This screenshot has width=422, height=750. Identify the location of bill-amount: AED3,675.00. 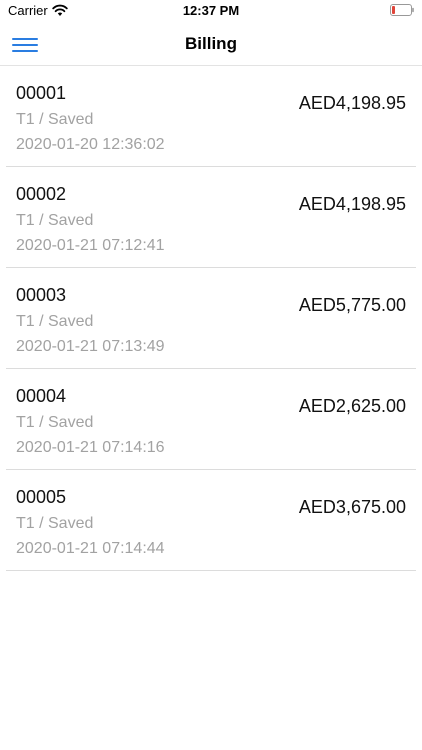
(352, 507).